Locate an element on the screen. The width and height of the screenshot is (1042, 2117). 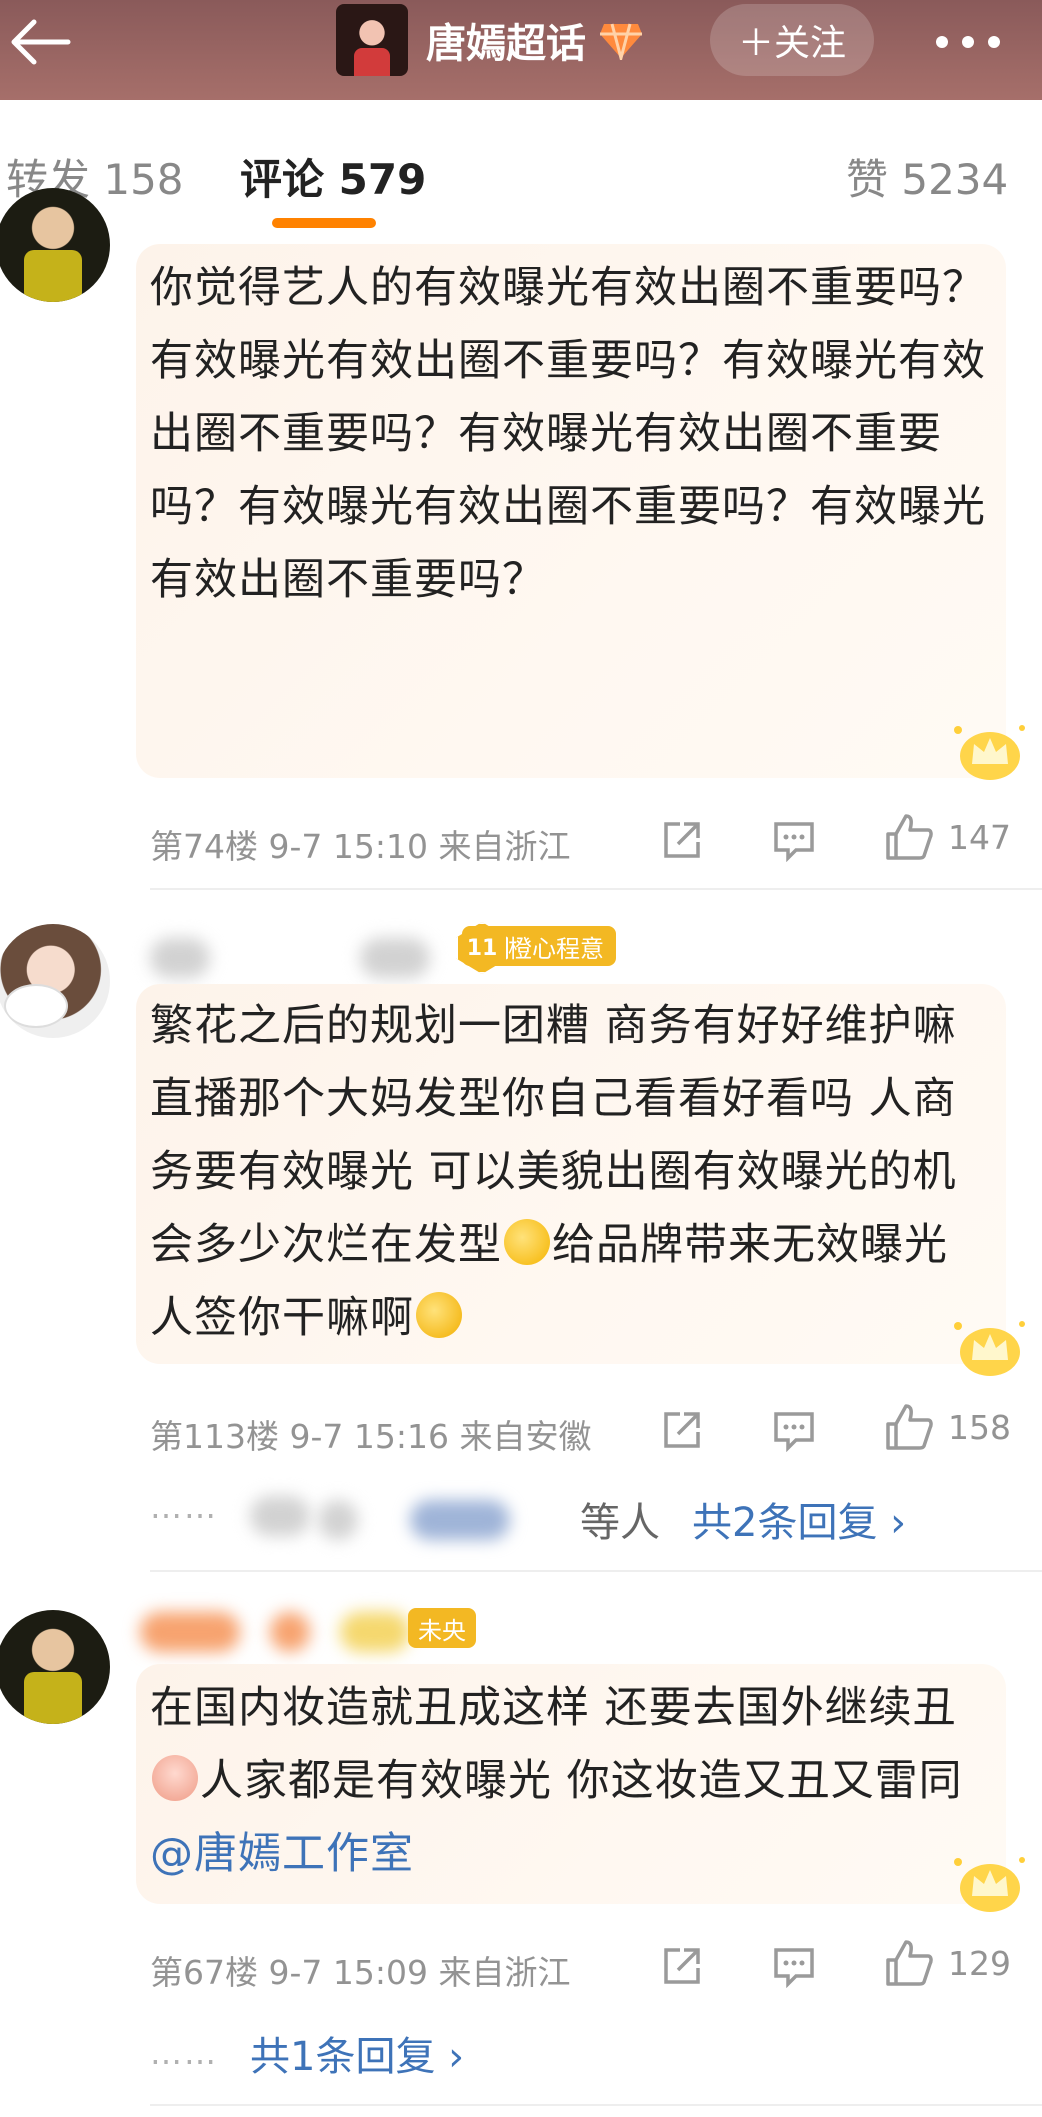
active-tab-indicator is located at coordinates (324, 223).